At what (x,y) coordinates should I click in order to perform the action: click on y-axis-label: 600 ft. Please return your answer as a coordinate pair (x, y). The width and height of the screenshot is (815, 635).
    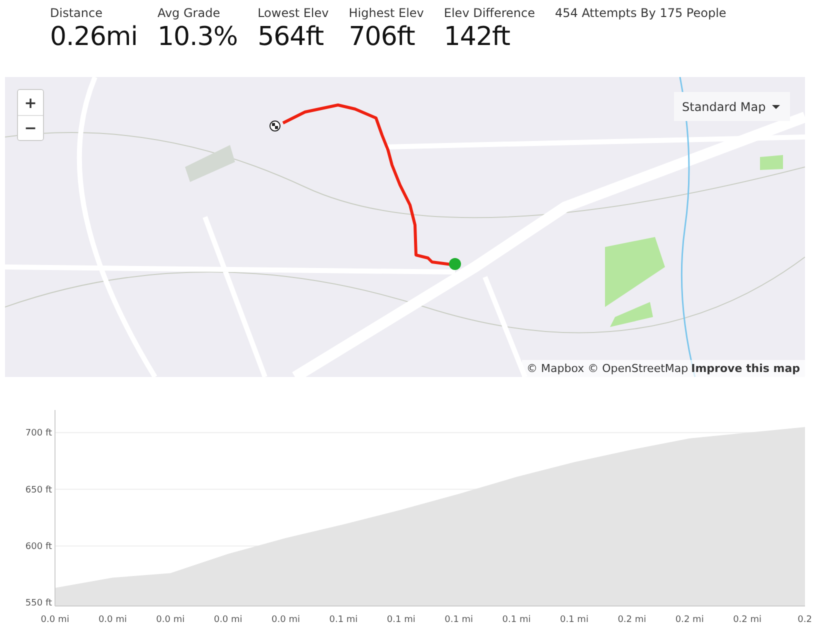
    Looking at the image, I should click on (38, 547).